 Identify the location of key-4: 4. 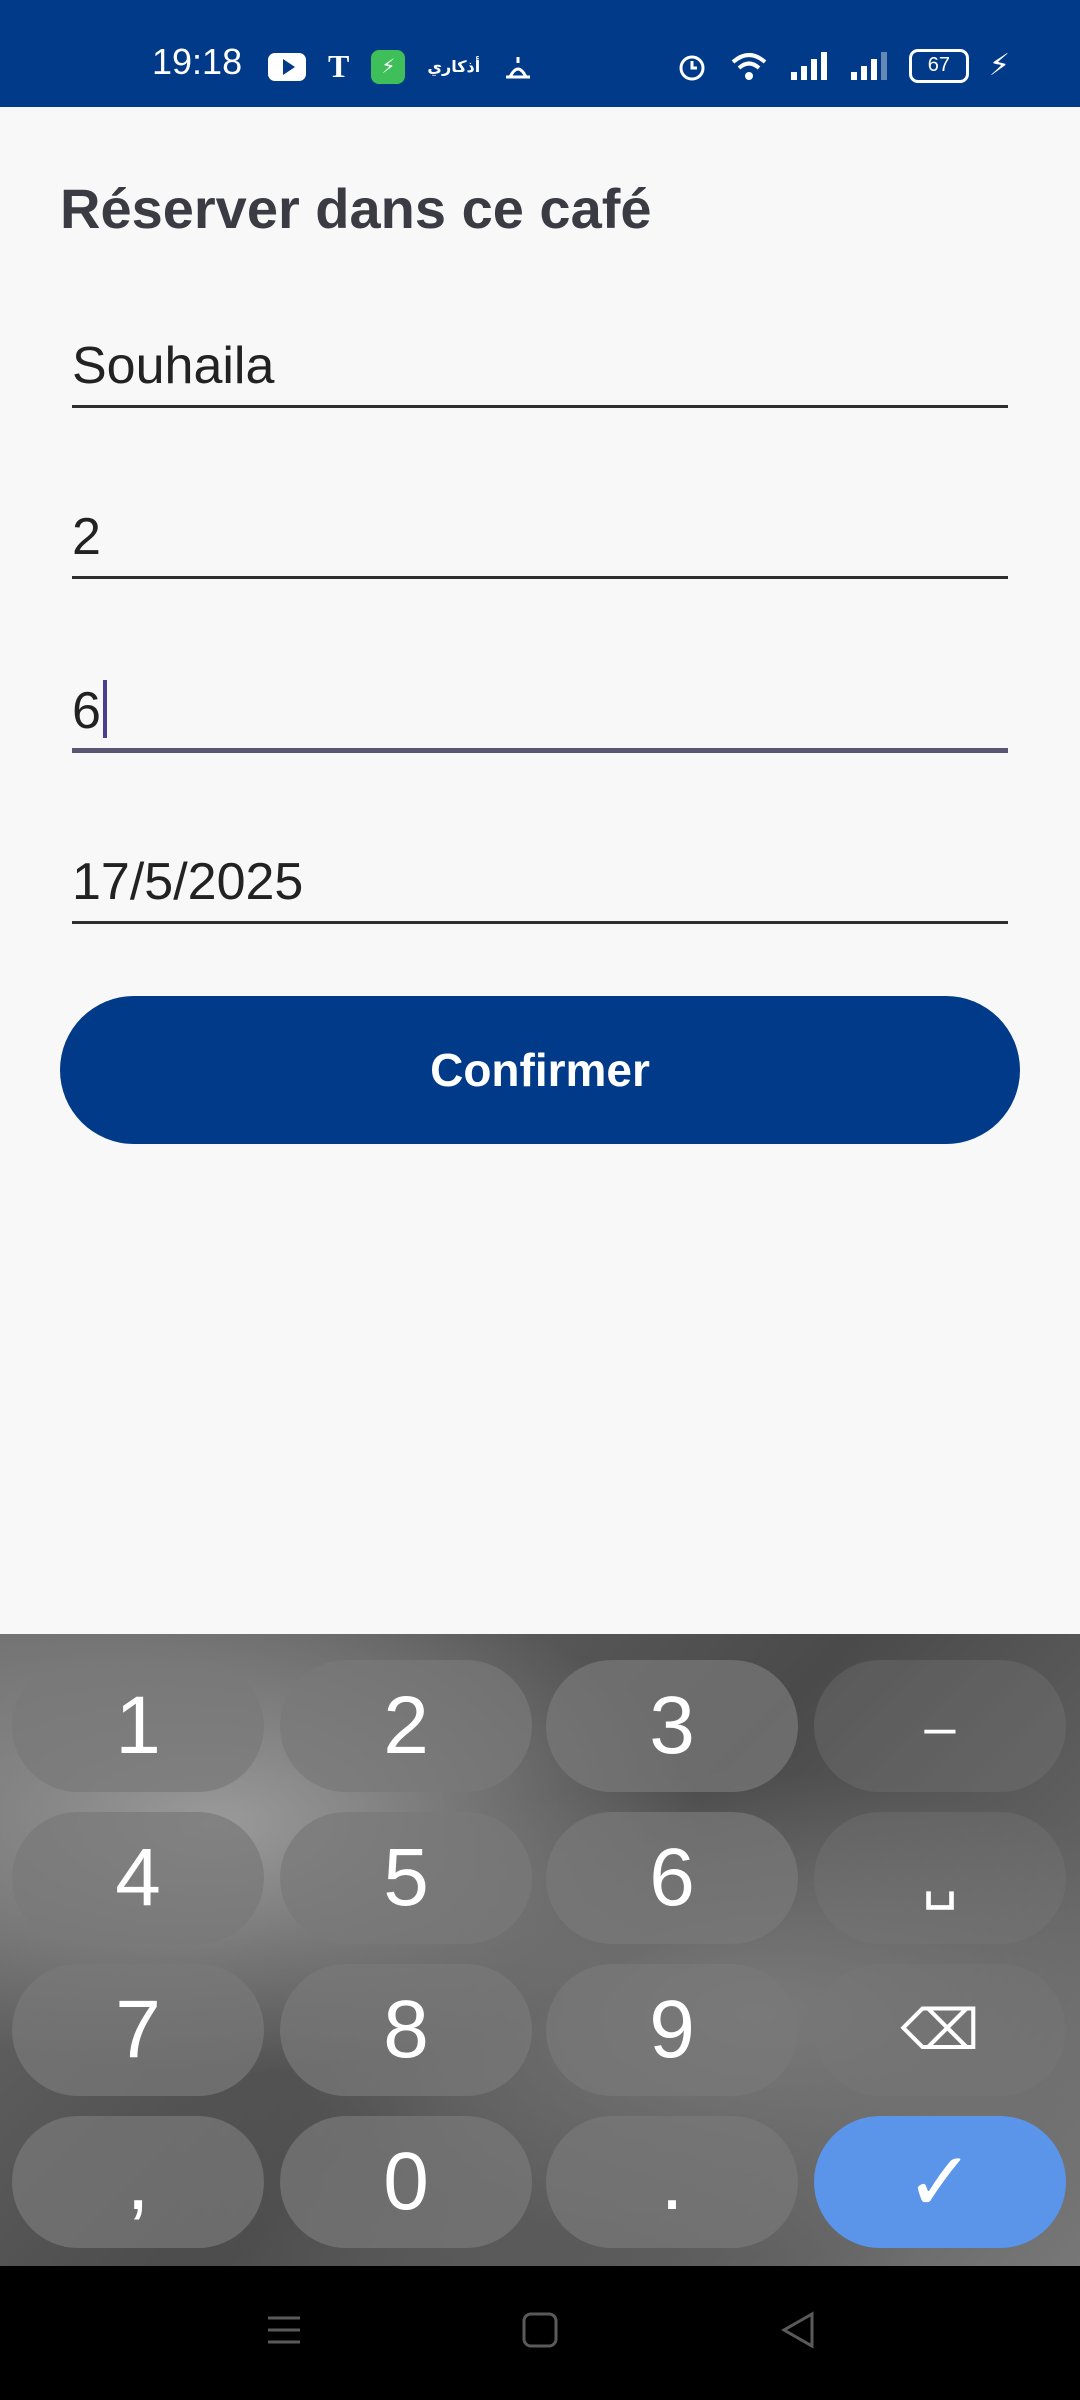
(138, 1878).